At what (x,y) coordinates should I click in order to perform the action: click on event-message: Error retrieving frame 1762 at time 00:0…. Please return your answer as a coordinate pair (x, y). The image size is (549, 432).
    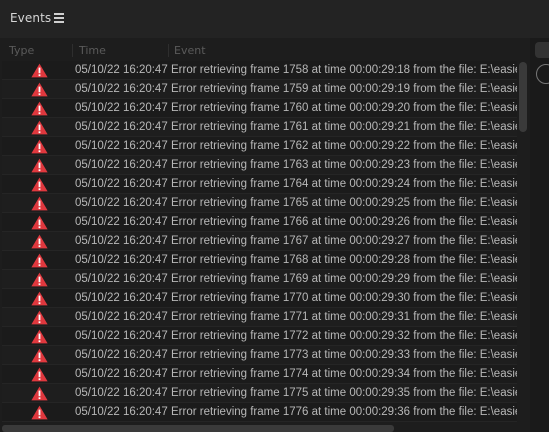
    Looking at the image, I should click on (344, 146).